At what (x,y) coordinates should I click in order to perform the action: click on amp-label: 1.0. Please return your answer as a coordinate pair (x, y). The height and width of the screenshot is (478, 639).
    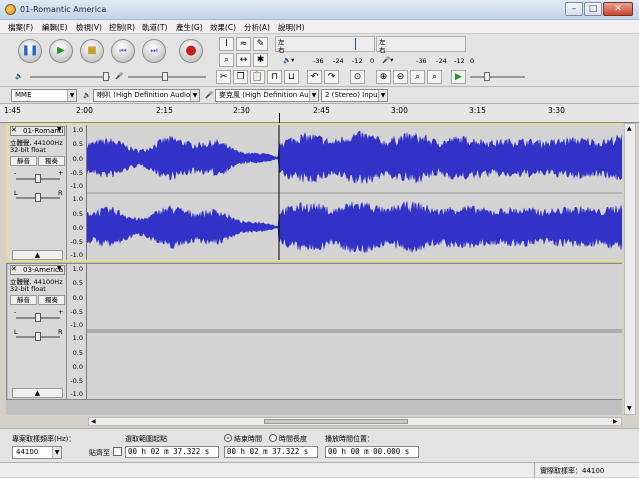
    Looking at the image, I should click on (77, 338).